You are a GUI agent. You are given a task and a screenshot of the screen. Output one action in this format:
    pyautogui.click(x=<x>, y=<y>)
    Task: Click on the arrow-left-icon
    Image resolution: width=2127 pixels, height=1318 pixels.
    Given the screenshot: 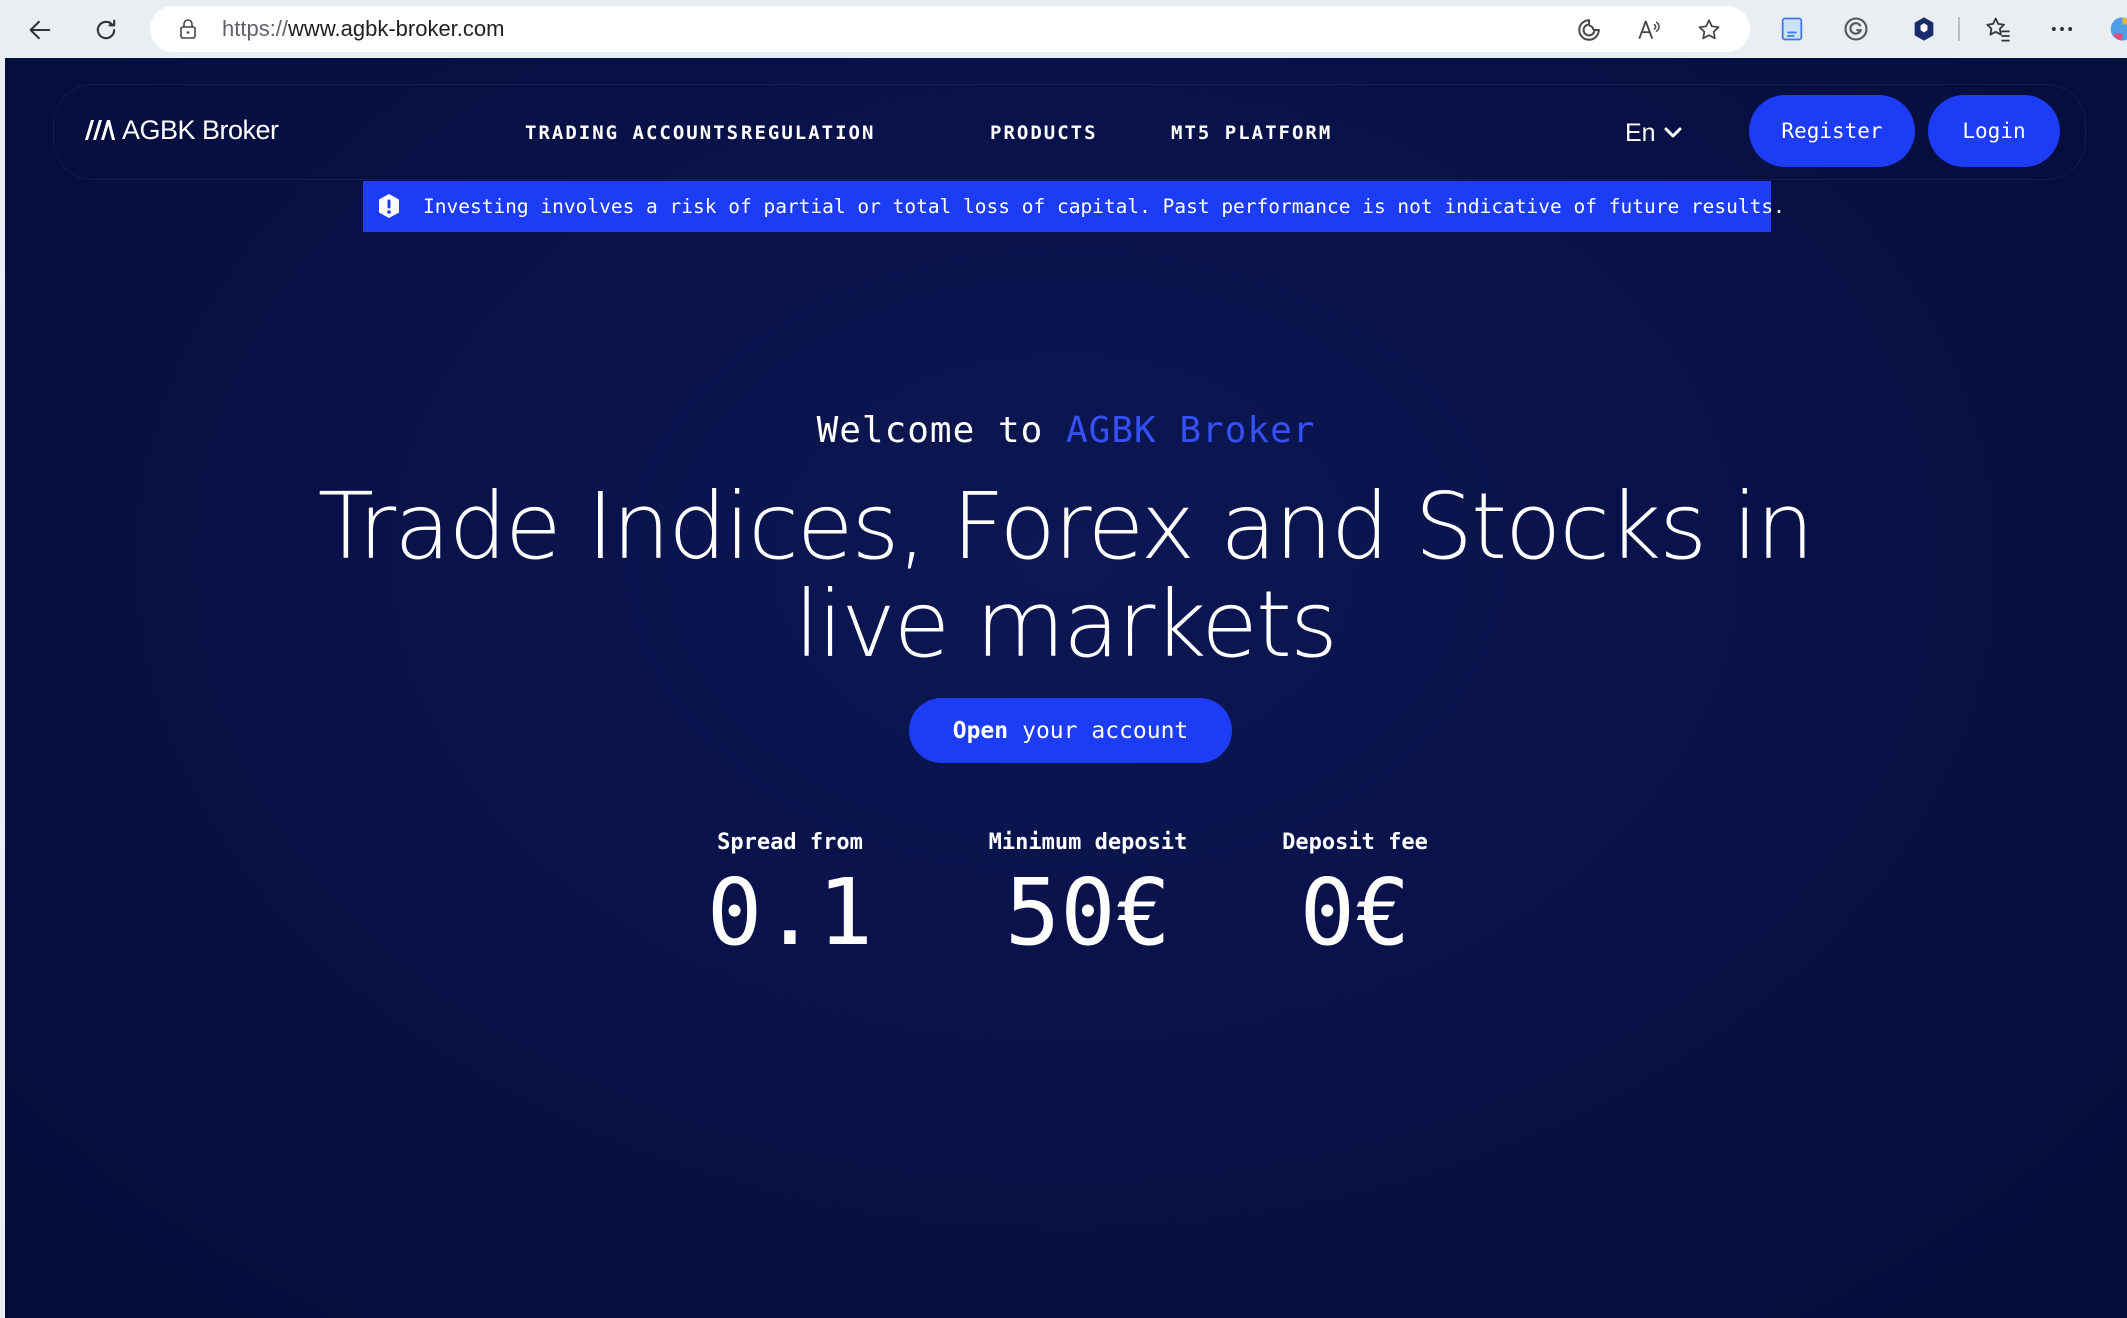 What is the action you would take?
    pyautogui.click(x=40, y=30)
    